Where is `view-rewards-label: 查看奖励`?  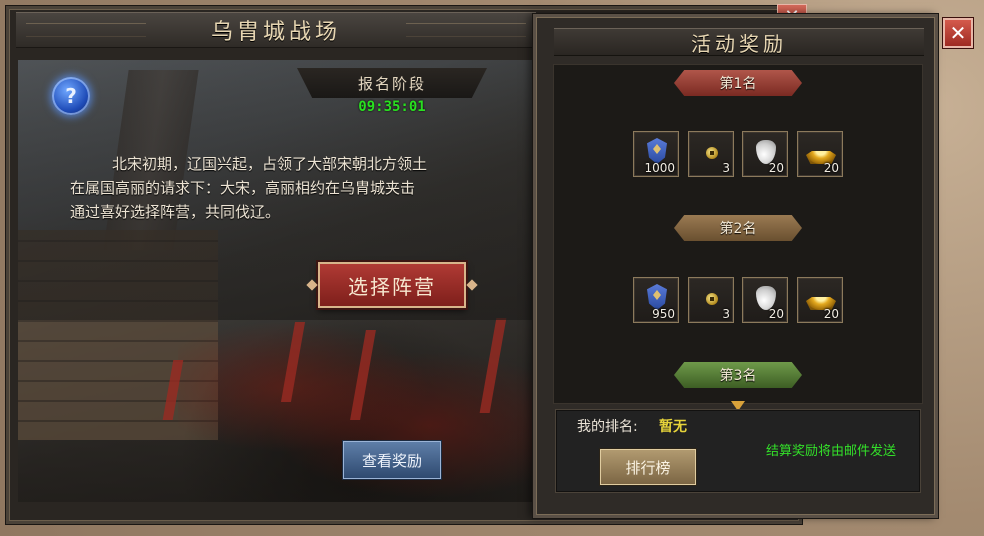 view-rewards-label: 查看奖励 is located at coordinates (391, 460).